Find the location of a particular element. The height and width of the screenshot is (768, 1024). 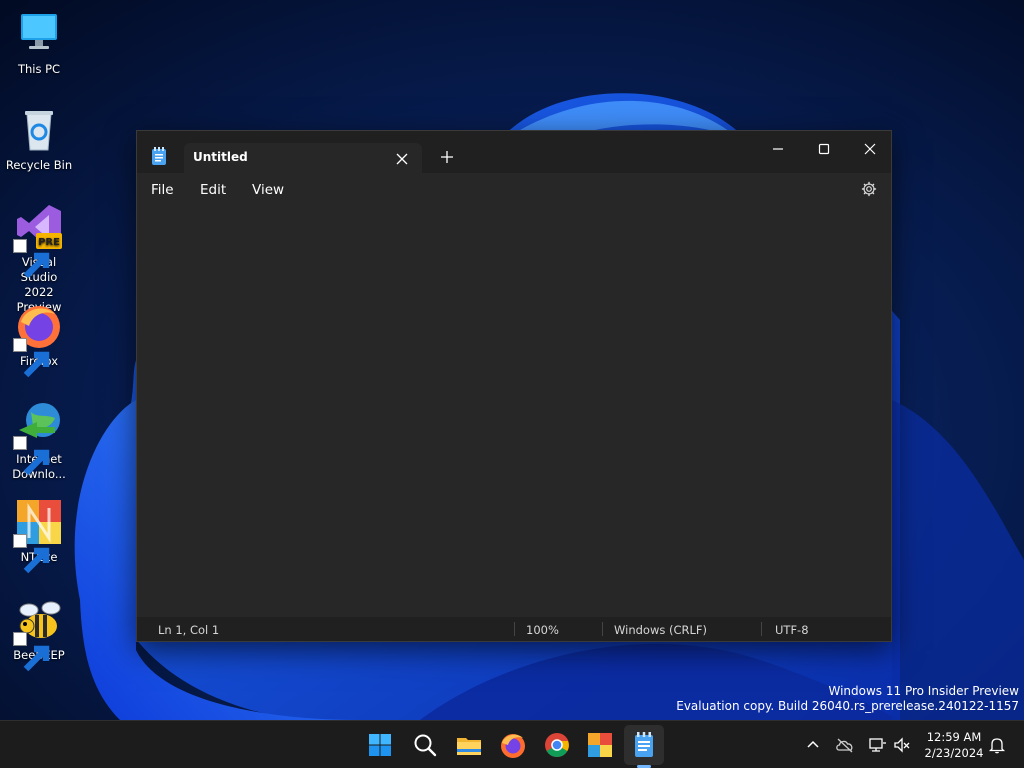

desktop-icon-ntlite: NTLite is located at coordinates (39, 536).